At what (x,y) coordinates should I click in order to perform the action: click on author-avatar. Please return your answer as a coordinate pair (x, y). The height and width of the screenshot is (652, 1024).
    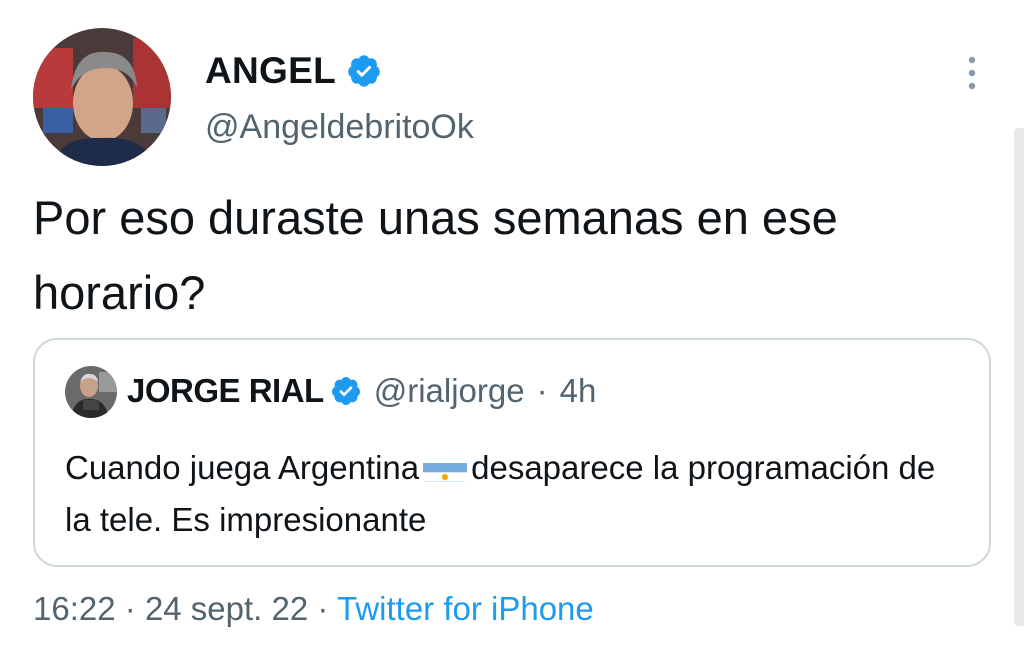
    Looking at the image, I should click on (102, 97).